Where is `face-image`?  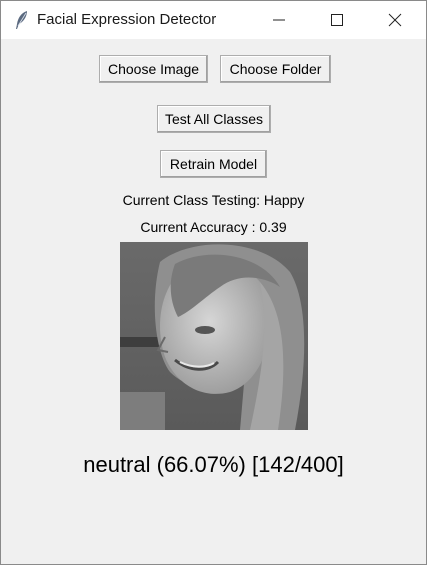 face-image is located at coordinates (214, 336).